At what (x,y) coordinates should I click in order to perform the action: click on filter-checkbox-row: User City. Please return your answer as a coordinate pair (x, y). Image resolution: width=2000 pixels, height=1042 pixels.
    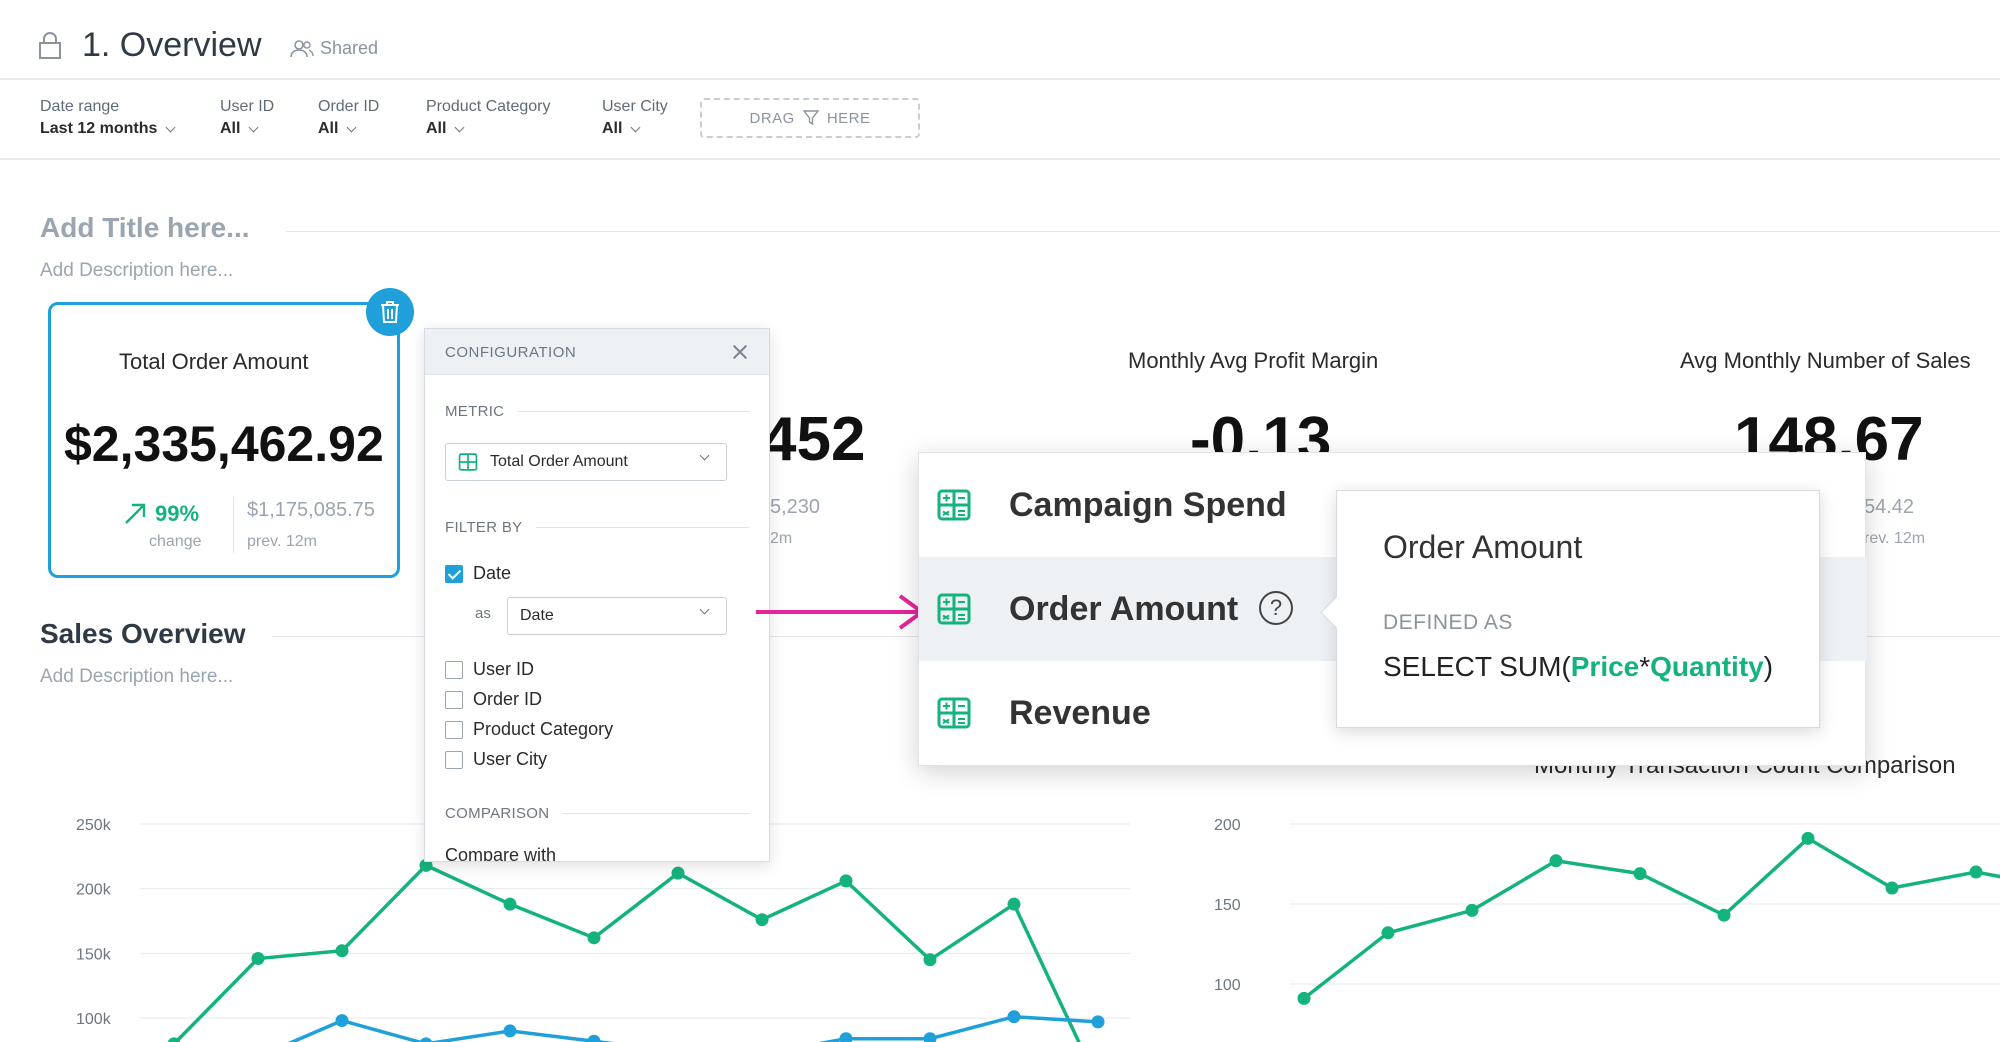
    Looking at the image, I should click on (496, 759).